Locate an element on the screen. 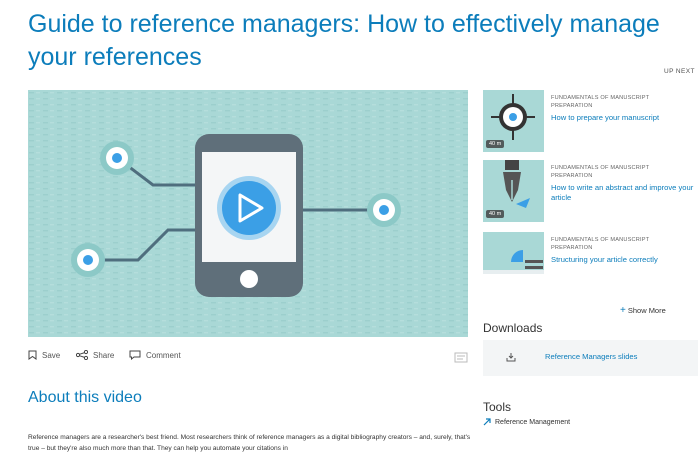 The image size is (698, 460). download-item: Reference Managers slides is located at coordinates (590, 358).